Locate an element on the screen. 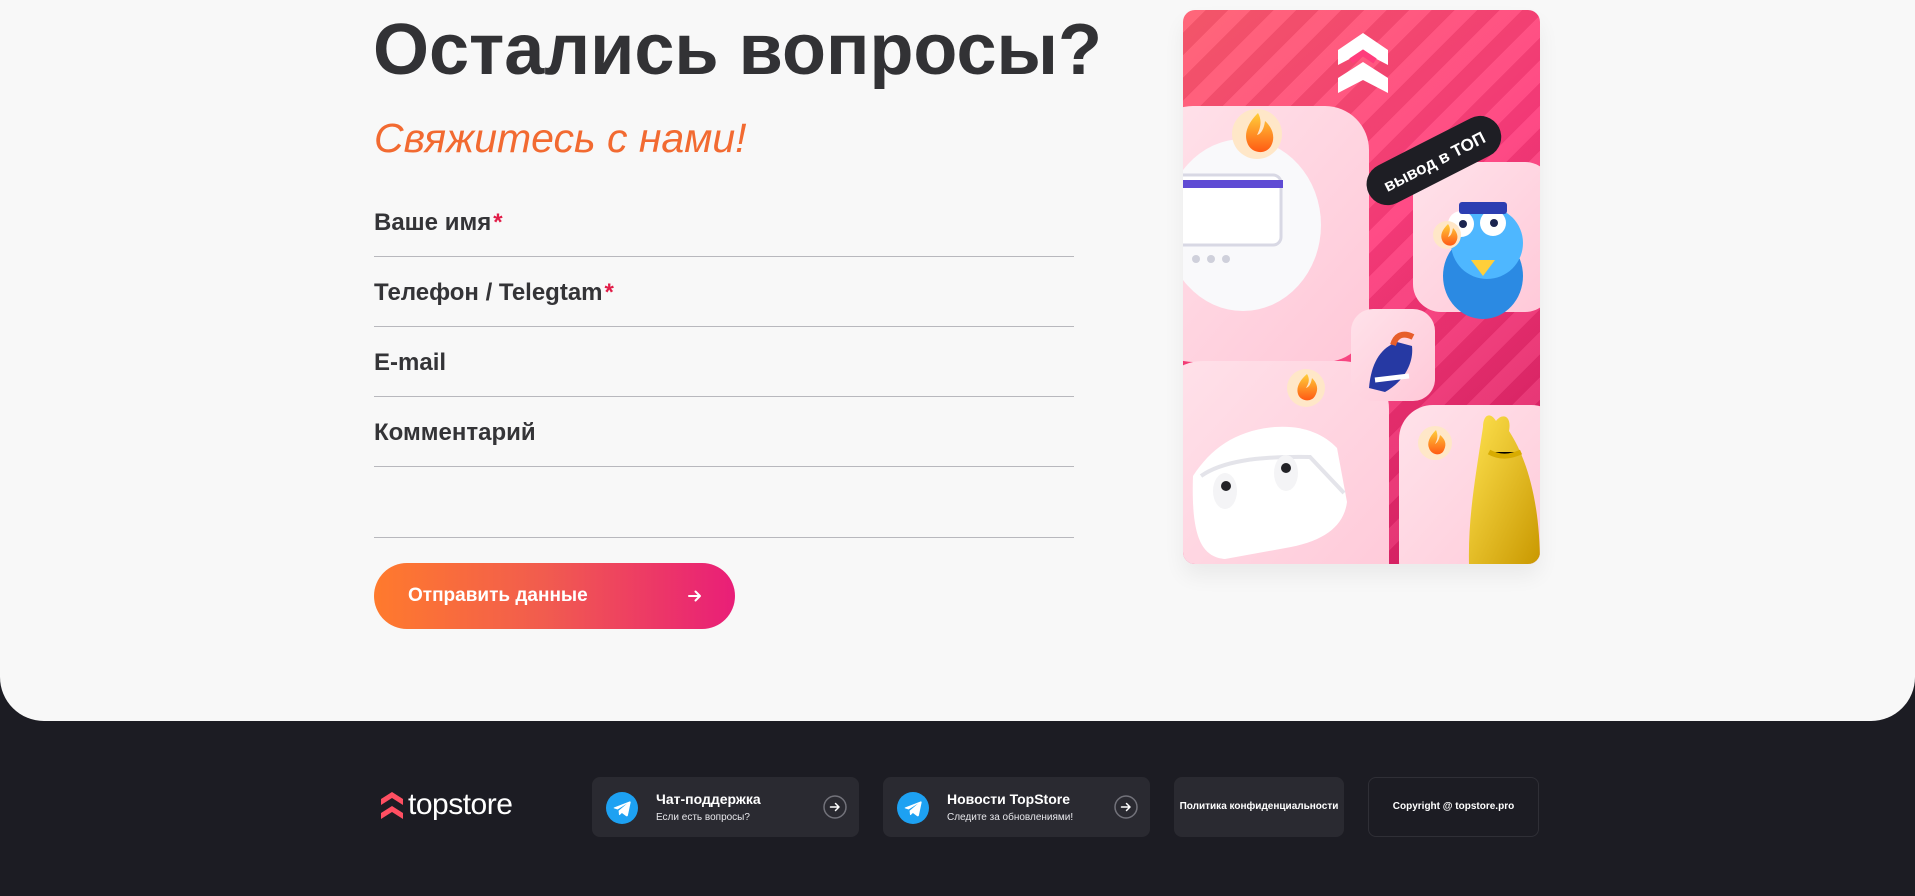 The width and height of the screenshot is (1915, 896). chat-support-subtitle: Если есть вопросы? is located at coordinates (703, 817).